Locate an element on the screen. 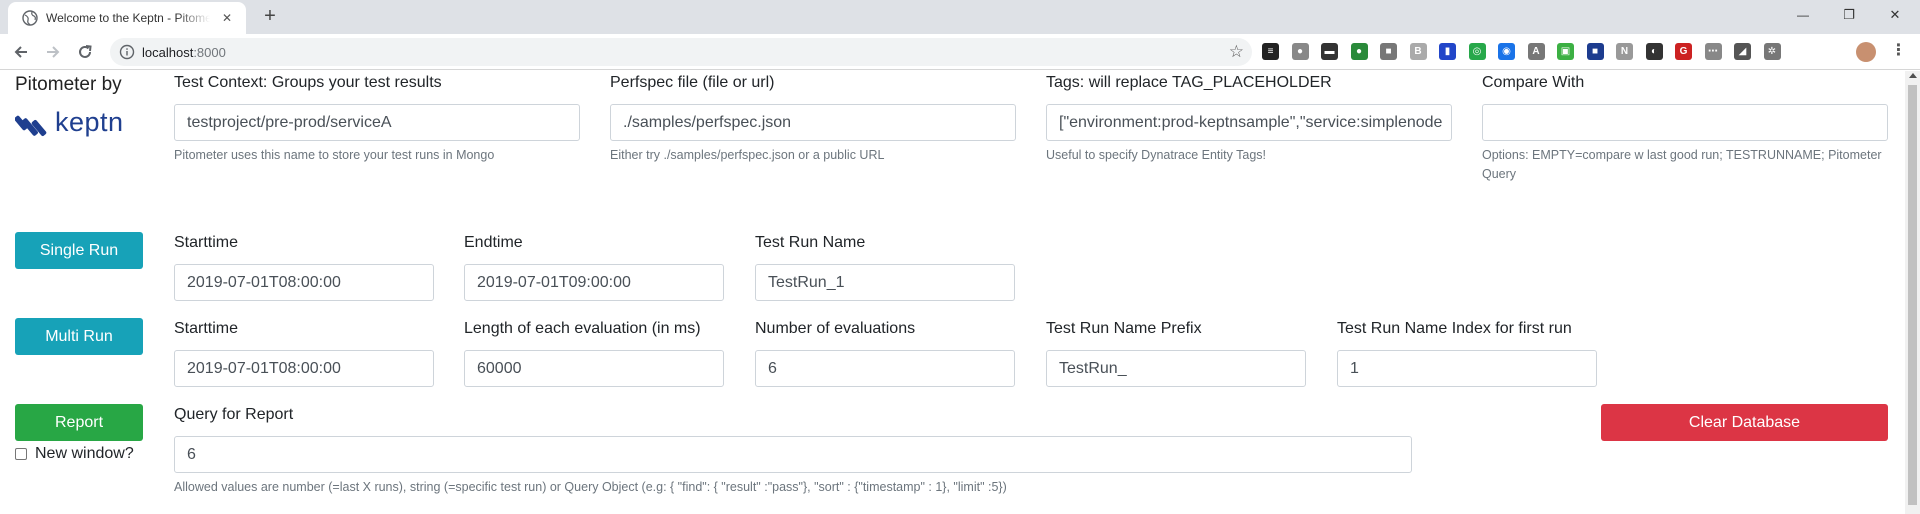  globe-favicon-icon is located at coordinates (30, 18).